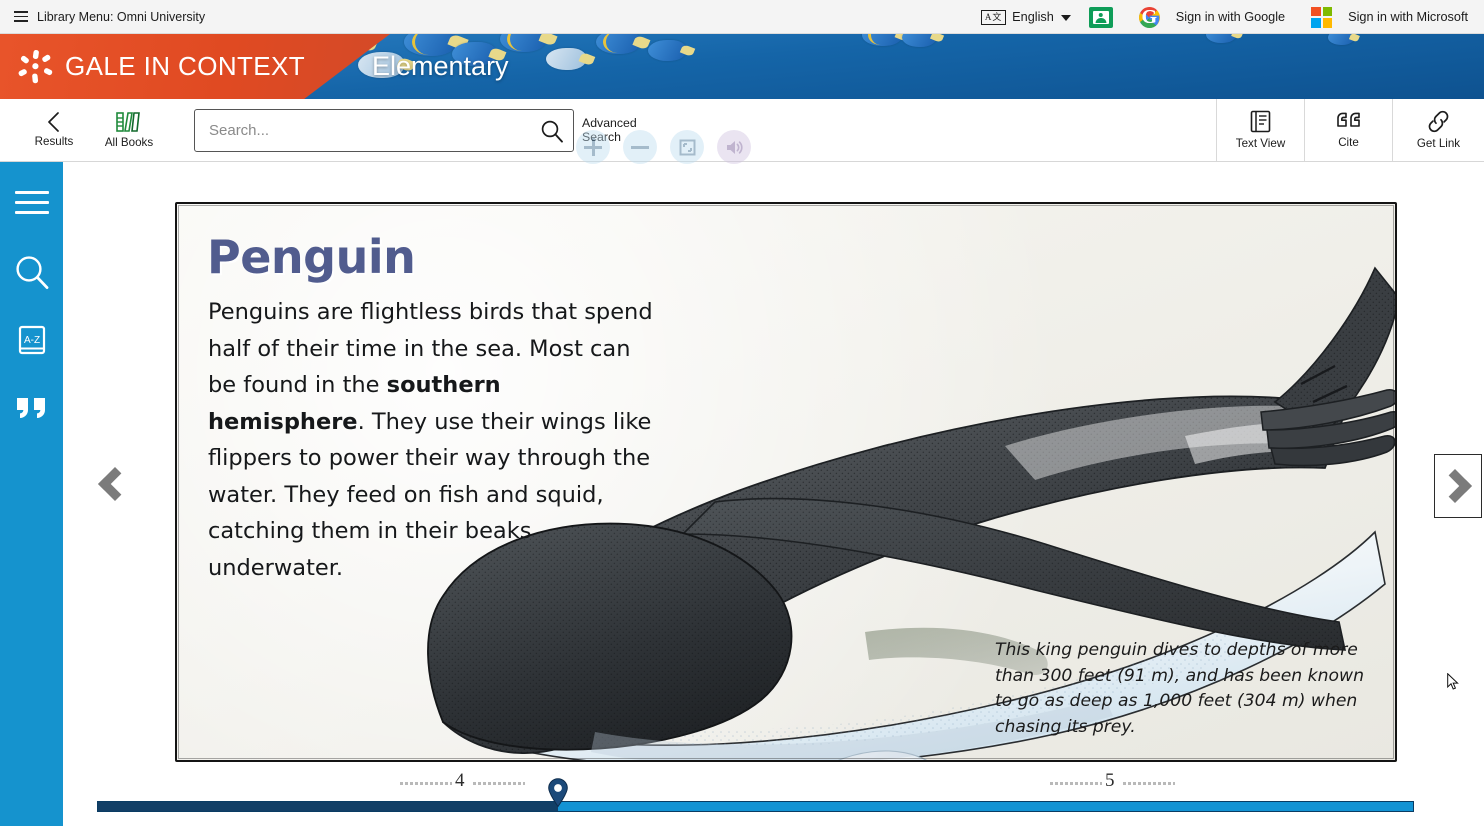 The height and width of the screenshot is (826, 1484). I want to click on page-position-marker, so click(557, 793).